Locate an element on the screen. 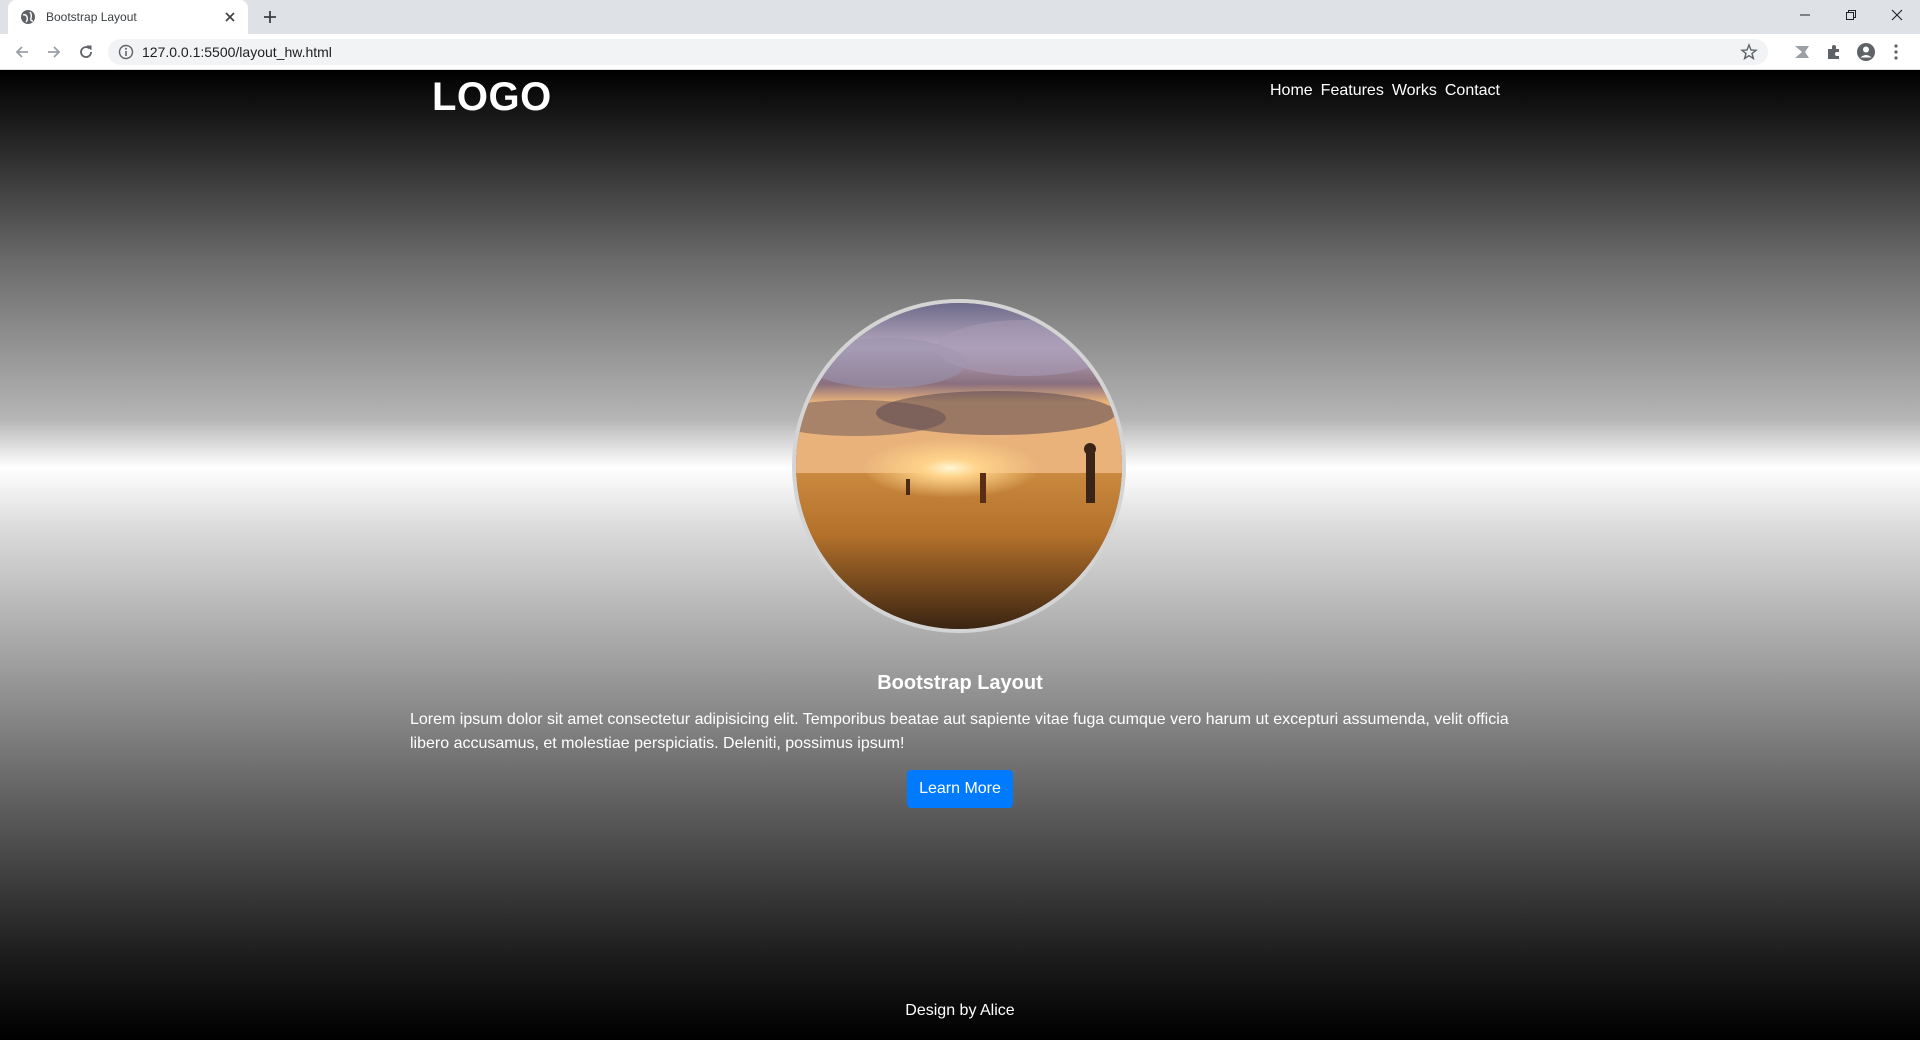 This screenshot has height=1040, width=1920. globe-icon is located at coordinates (28, 17).